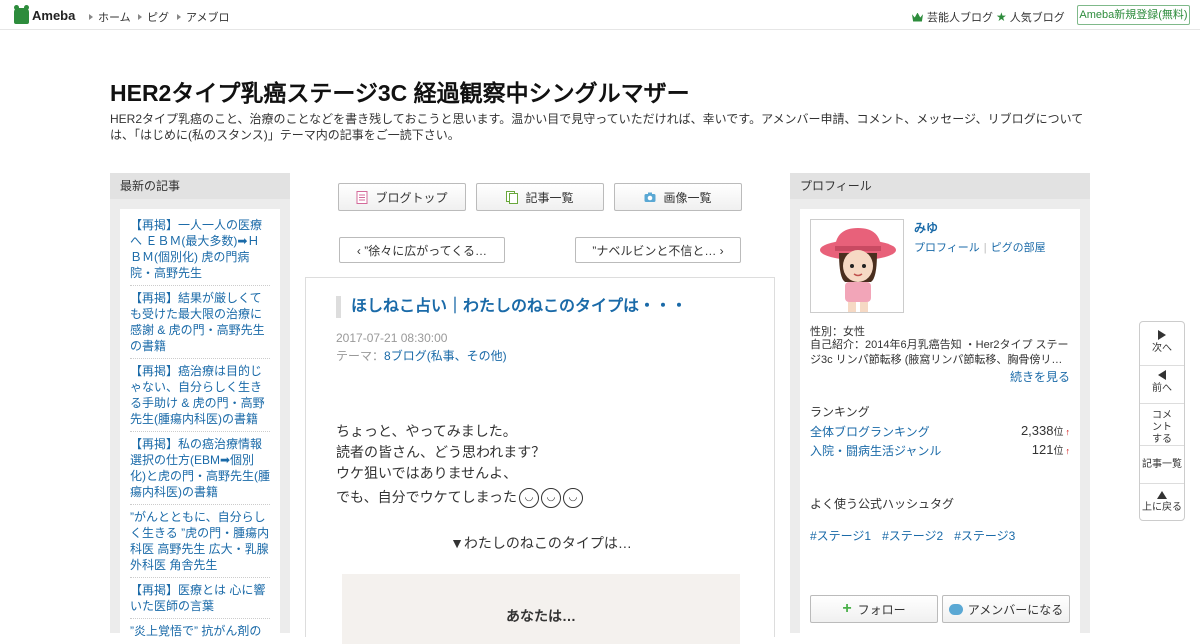  Describe the element at coordinates (392, 338) in the screenshot. I see `article-date: 2017-07-21 08:30:00` at that location.